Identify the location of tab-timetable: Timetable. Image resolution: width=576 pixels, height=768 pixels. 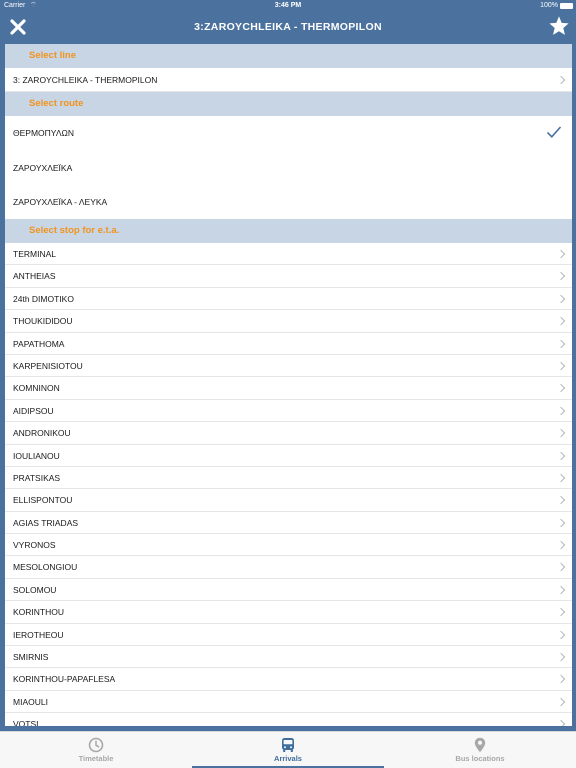
(96, 750).